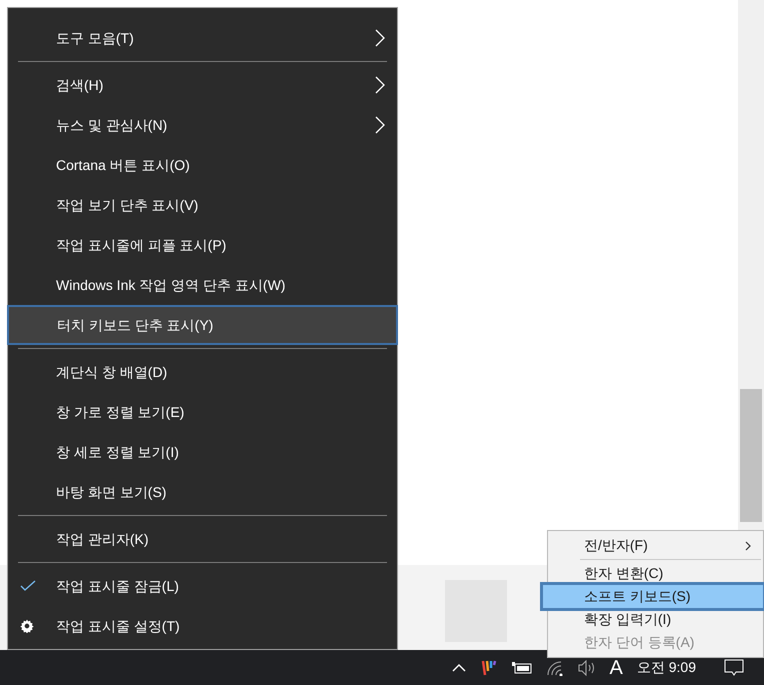 Image resolution: width=764 pixels, height=685 pixels. Describe the element at coordinates (202, 85) in the screenshot. I see `menu-item: 검색(H)` at that location.